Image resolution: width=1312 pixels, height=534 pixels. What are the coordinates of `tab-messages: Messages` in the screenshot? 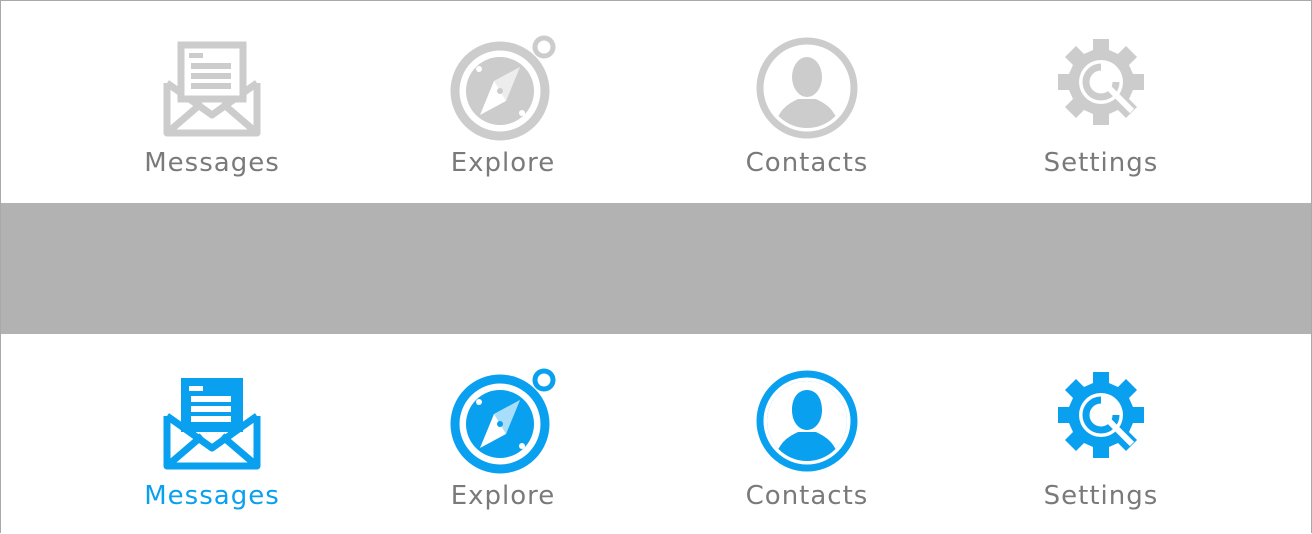 It's located at (212, 101).